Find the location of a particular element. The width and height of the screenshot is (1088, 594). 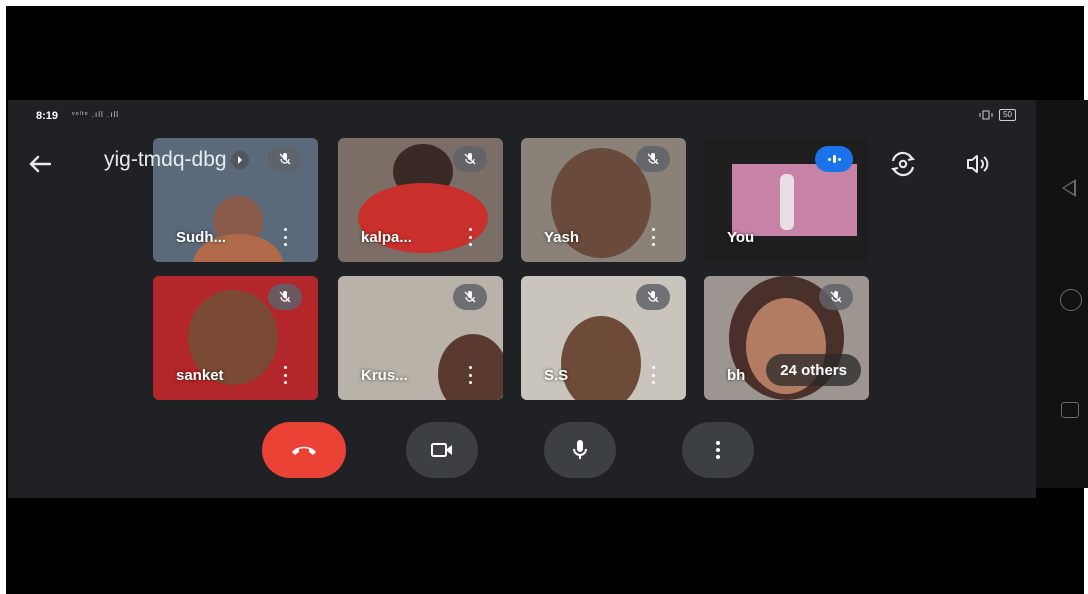

camera-toggle-button is located at coordinates (442, 450).